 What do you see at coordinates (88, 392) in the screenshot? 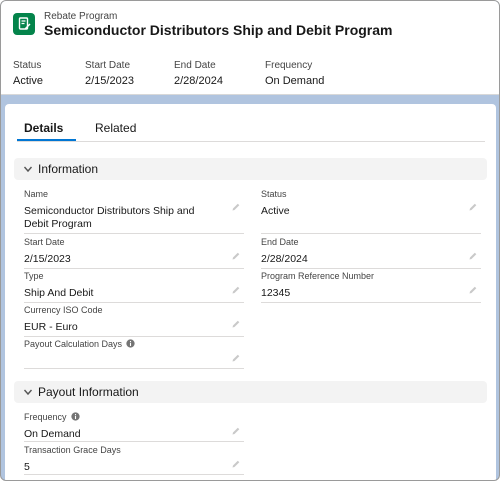
I see `section-title: Payout Information` at bounding box center [88, 392].